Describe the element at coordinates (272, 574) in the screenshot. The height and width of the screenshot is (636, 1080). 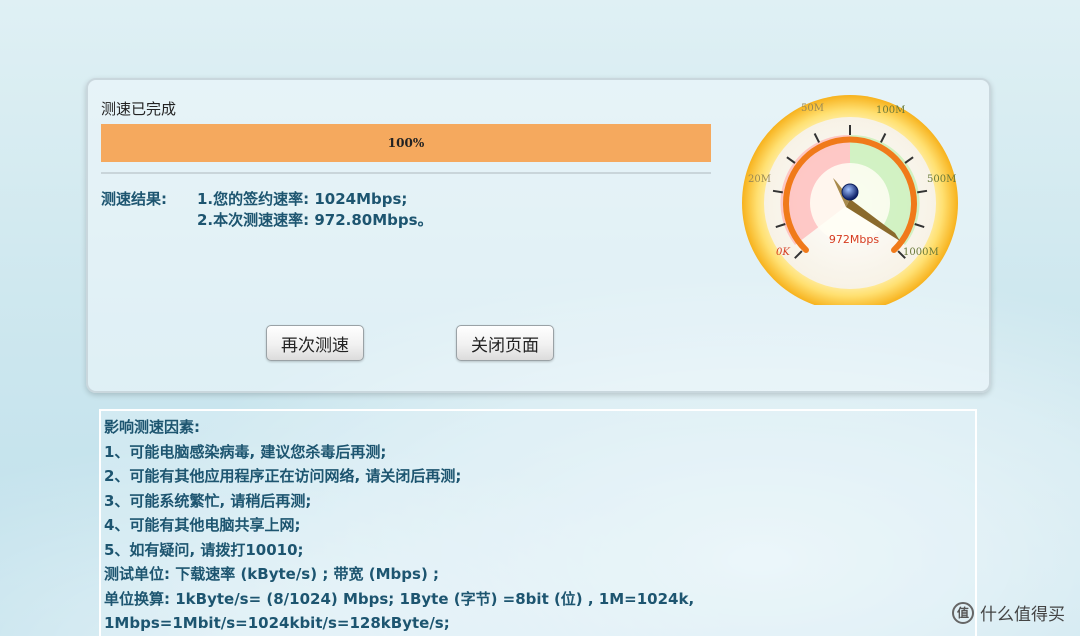
I see `factor-line: 测试单位: 下载速率 (kByte/s) ; 带宽 (Mbps) ;` at that location.